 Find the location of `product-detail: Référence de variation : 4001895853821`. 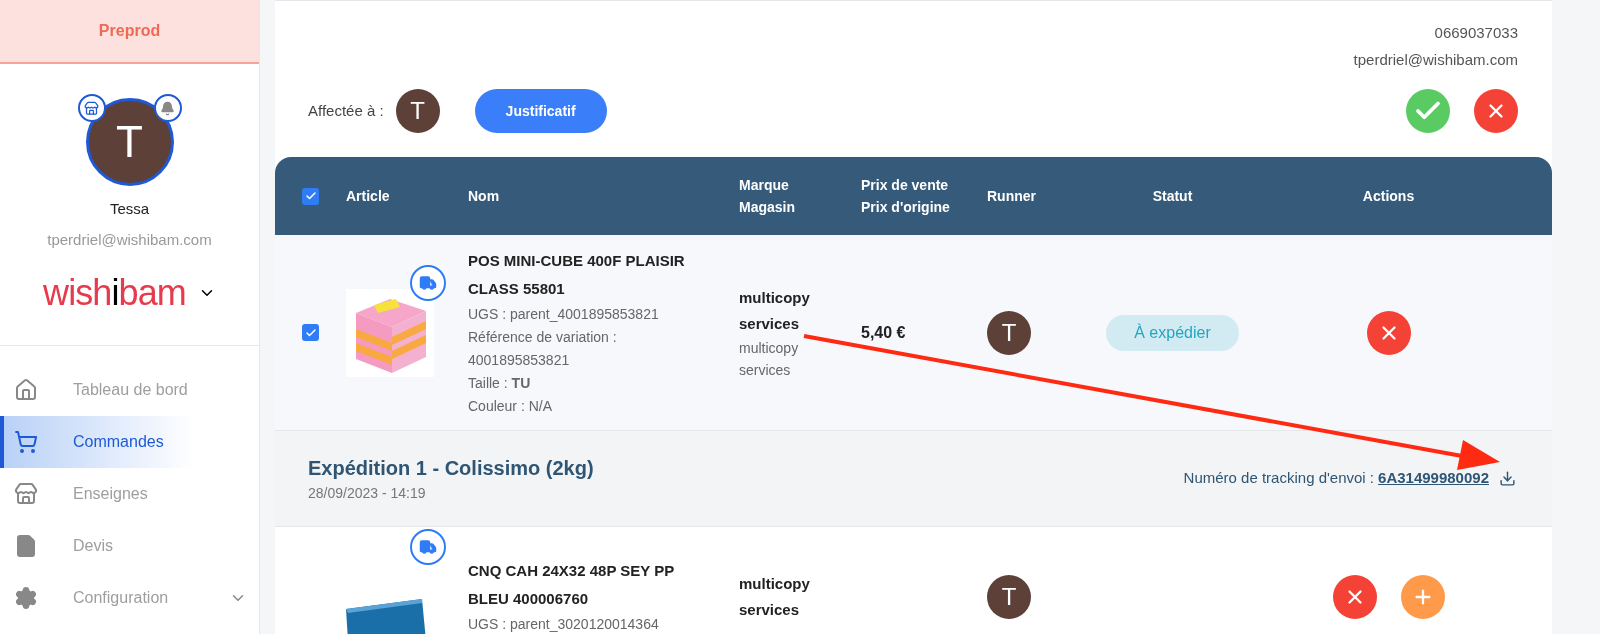

product-detail: Référence de variation : 4001895853821 is located at coordinates (543, 349).